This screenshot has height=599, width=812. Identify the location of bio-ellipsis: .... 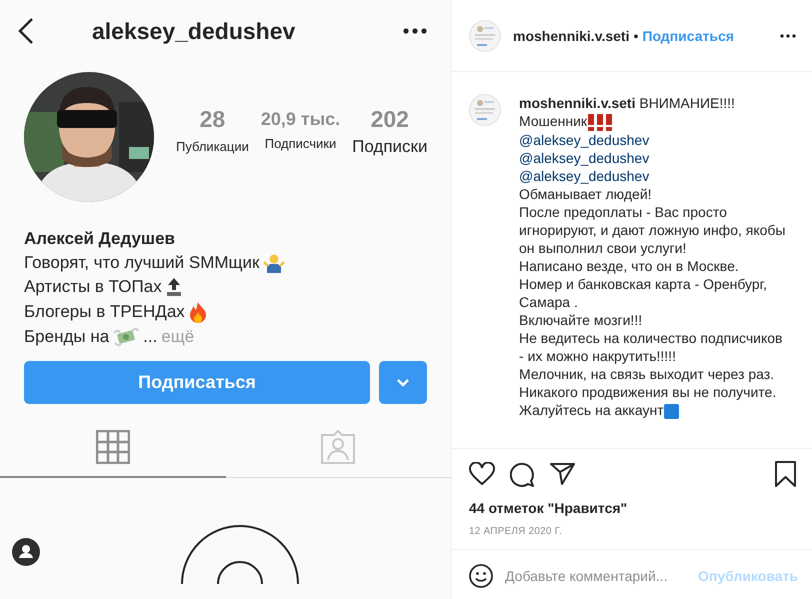
(150, 337).